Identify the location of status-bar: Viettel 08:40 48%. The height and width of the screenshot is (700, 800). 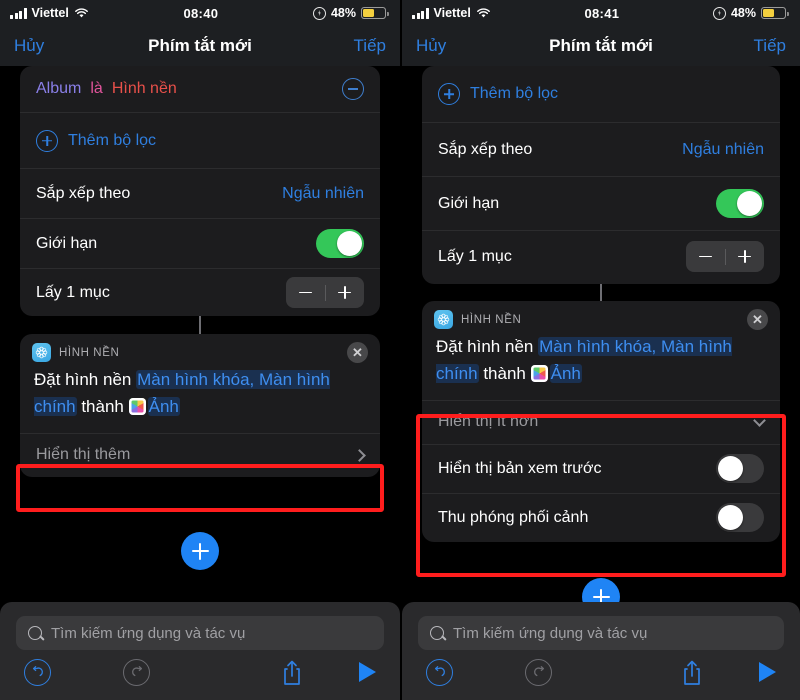
(200, 13).